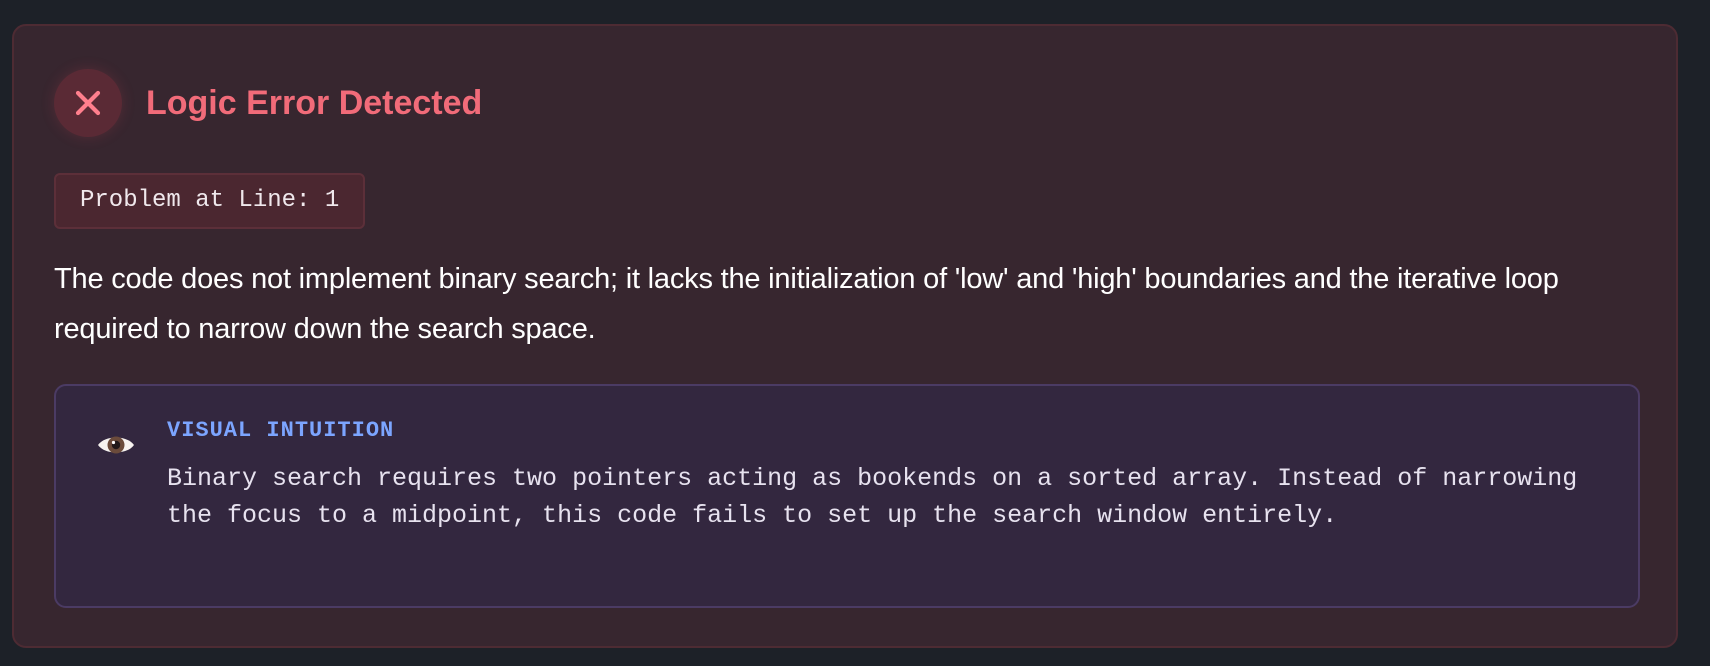 The height and width of the screenshot is (666, 1710). What do you see at coordinates (88, 103) in the screenshot?
I see `close-icon` at bounding box center [88, 103].